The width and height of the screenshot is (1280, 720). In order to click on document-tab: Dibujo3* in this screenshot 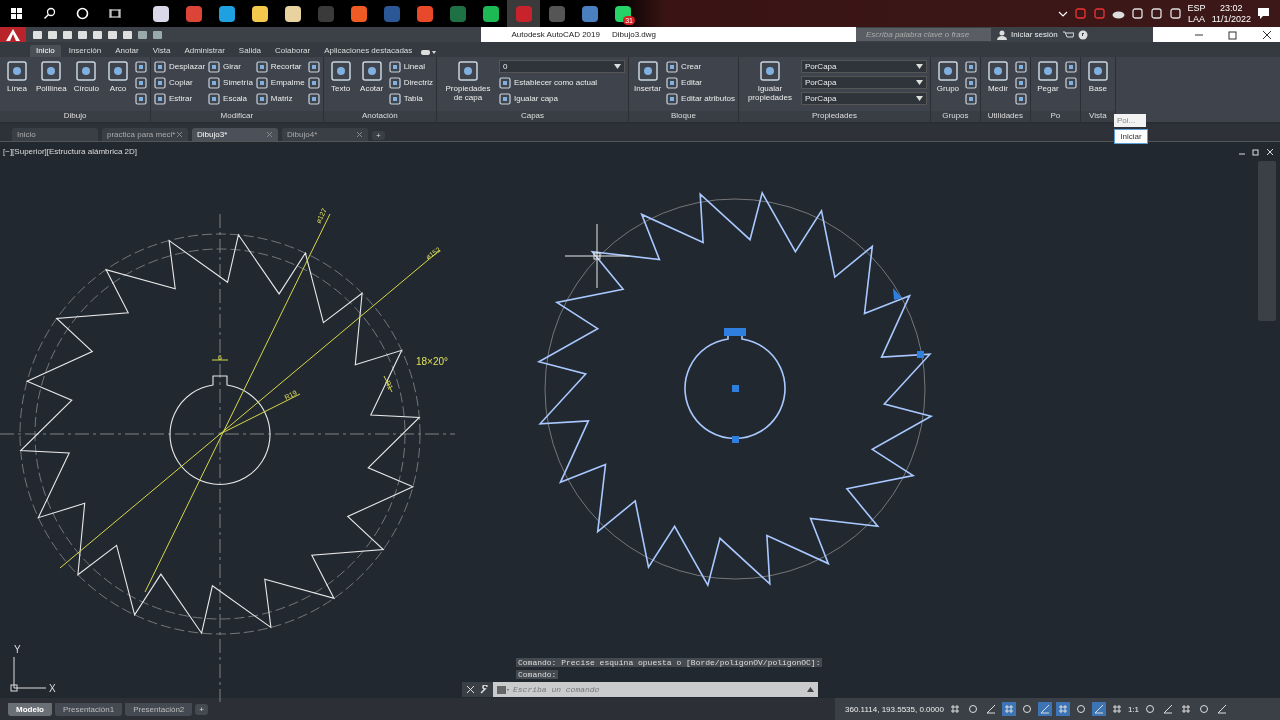, I will do `click(235, 134)`.